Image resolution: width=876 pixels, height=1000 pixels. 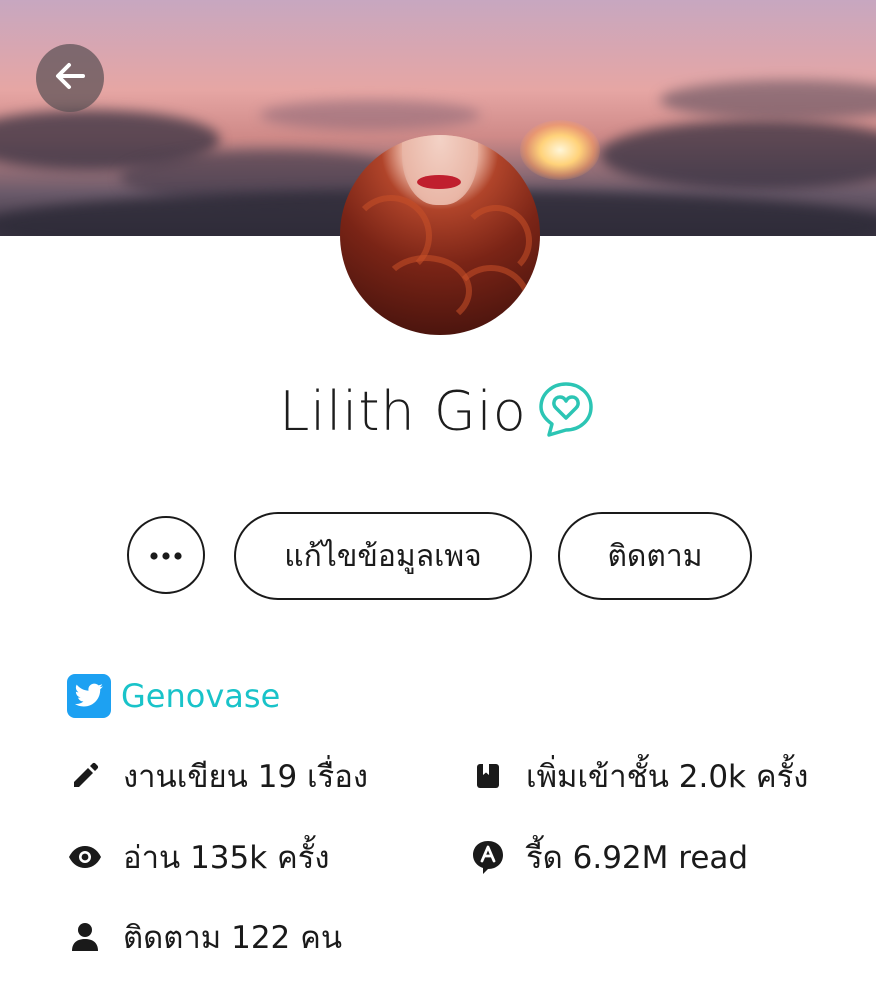 I want to click on stat-reads: รี้ด 6.92M read, so click(x=609, y=857).